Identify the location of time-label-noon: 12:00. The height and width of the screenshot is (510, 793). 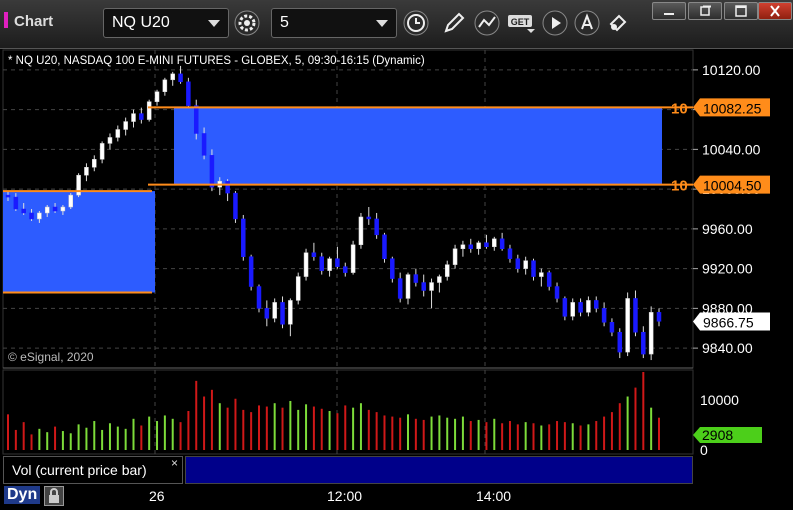
(345, 496).